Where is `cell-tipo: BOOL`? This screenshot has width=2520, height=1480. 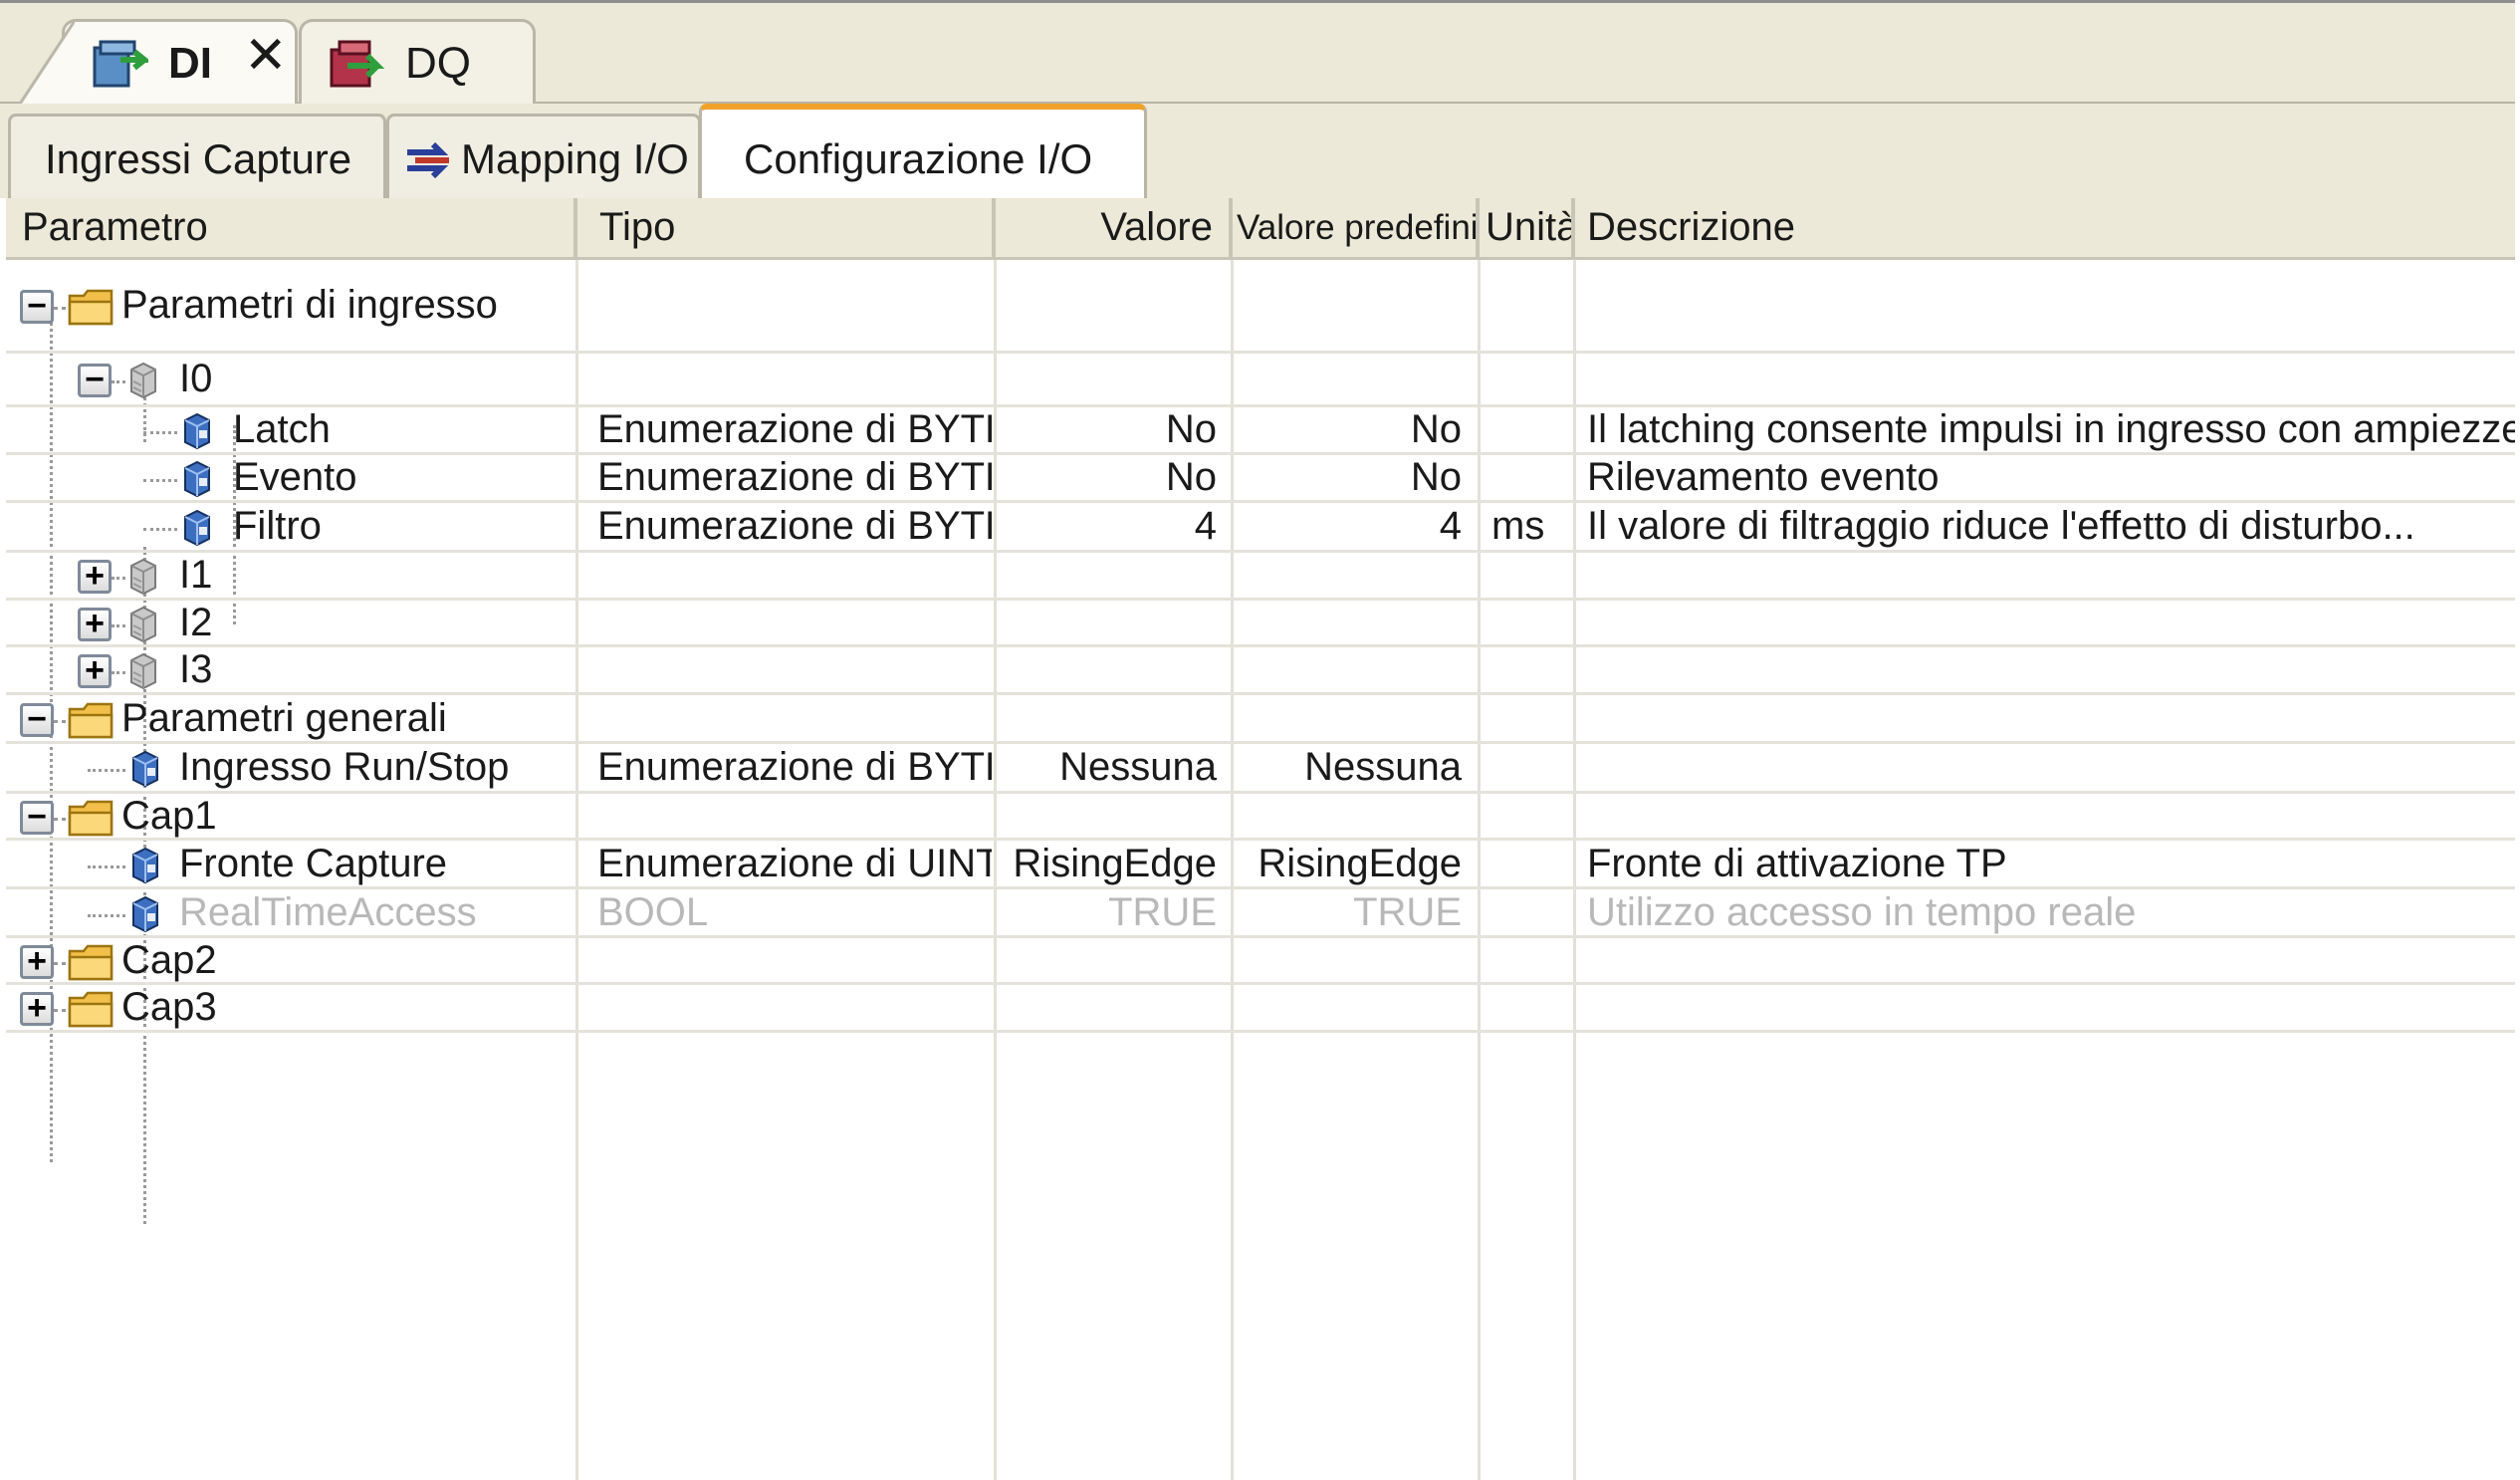
cell-tipo: BOOL is located at coordinates (653, 912).